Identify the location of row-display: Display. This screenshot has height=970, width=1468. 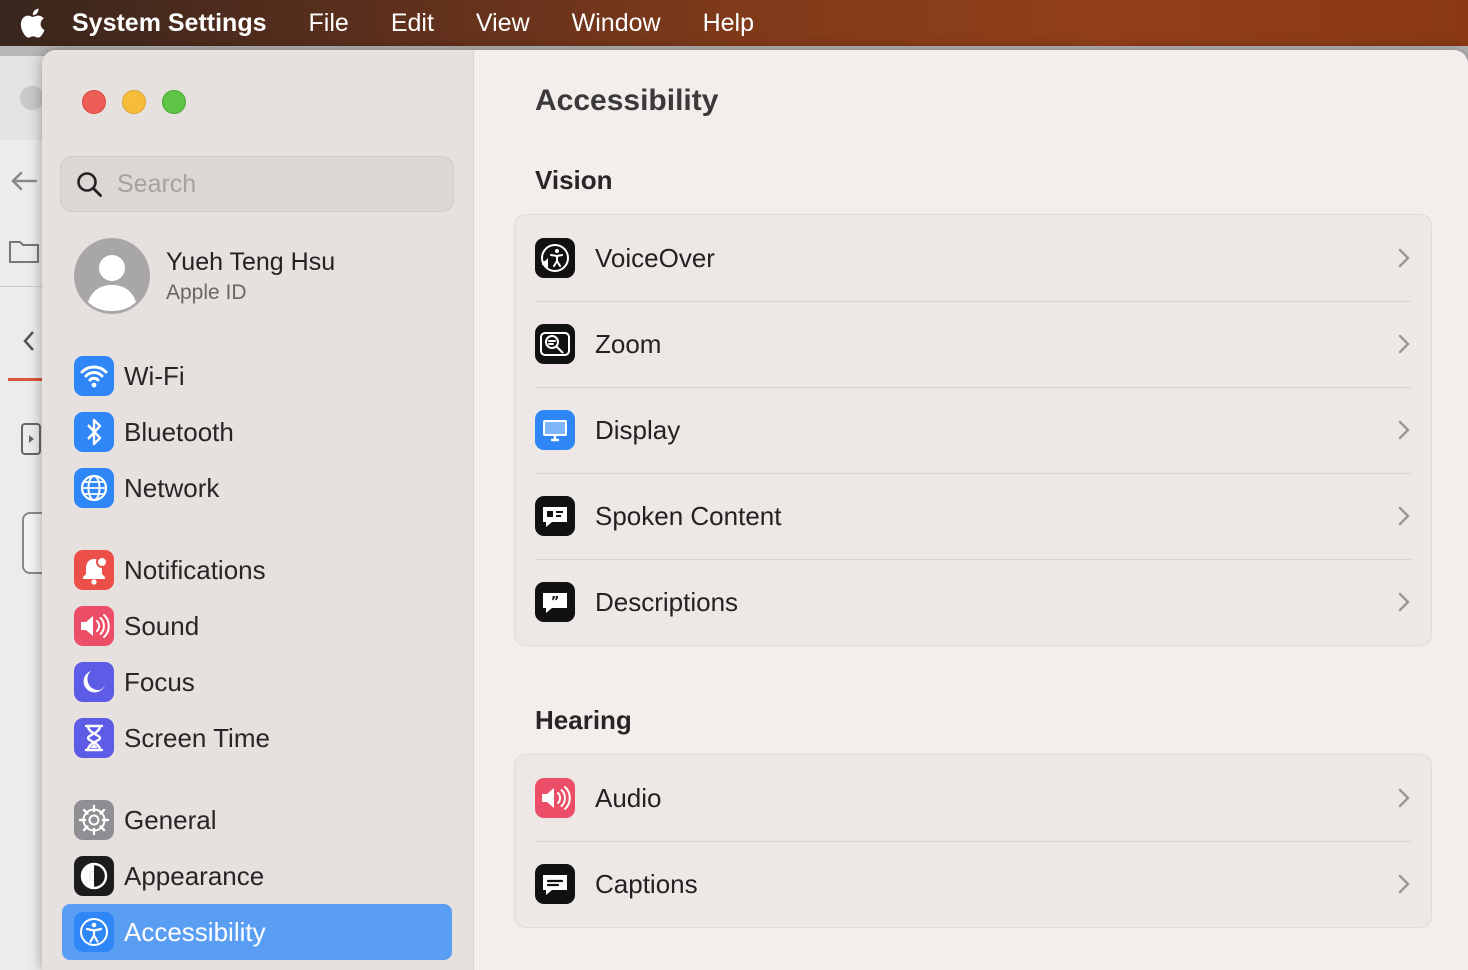
(973, 430).